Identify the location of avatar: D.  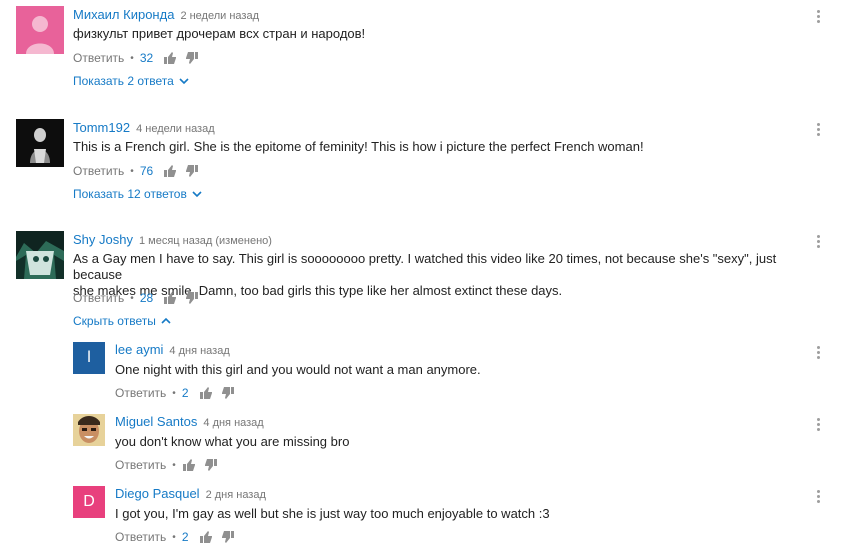
(89, 502).